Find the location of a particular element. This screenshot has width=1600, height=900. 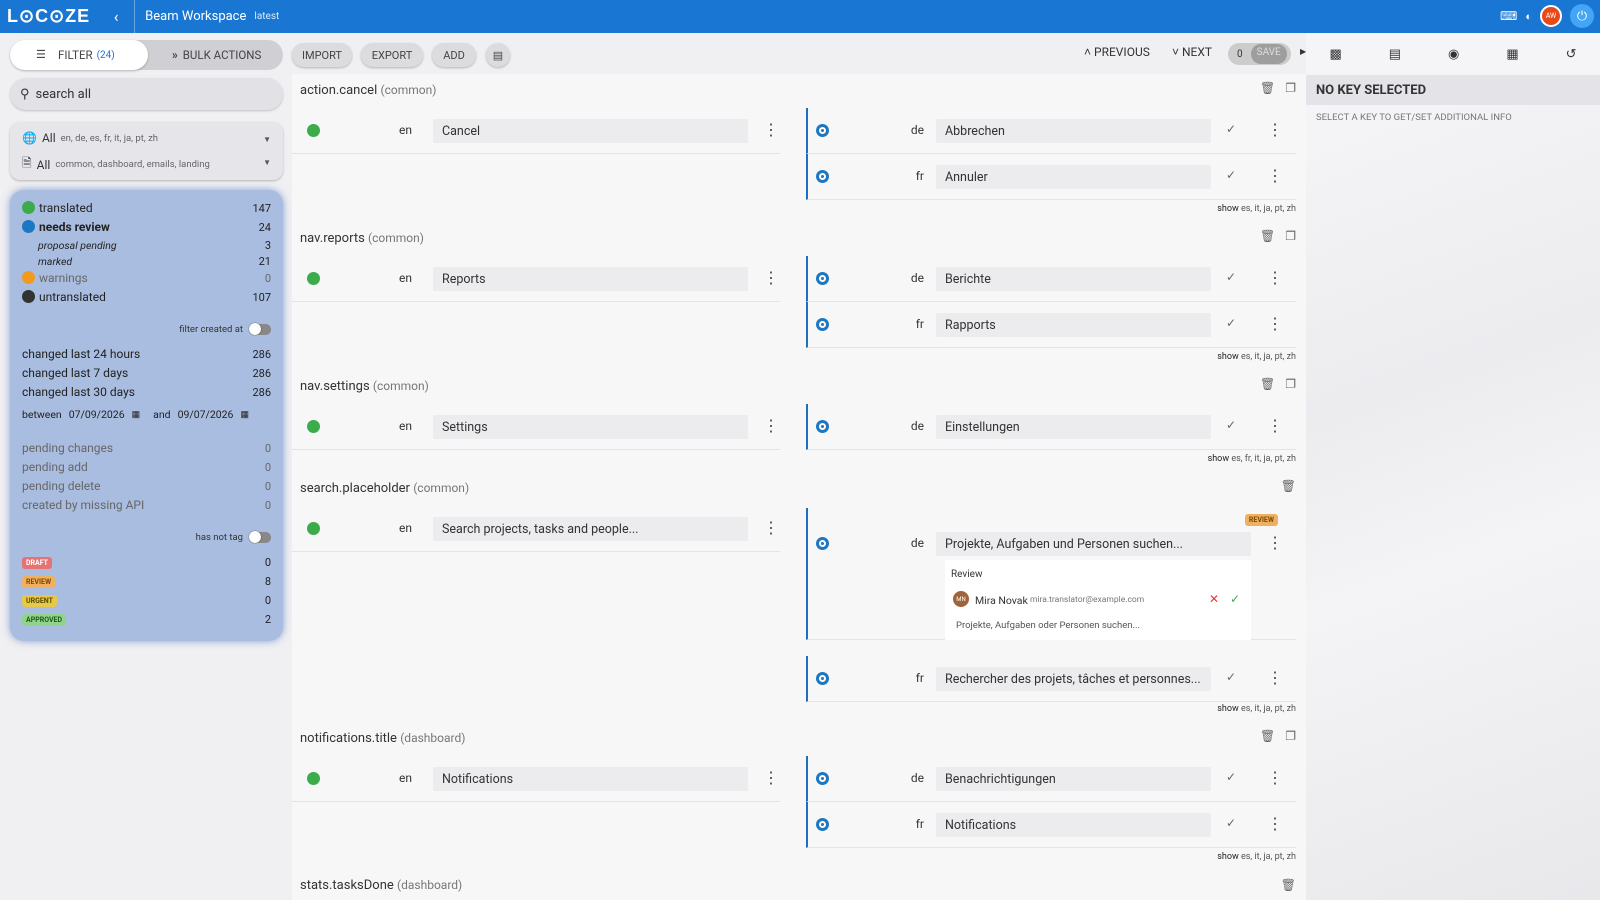

filter-button: ☰ FILTER (24) is located at coordinates (79, 55).